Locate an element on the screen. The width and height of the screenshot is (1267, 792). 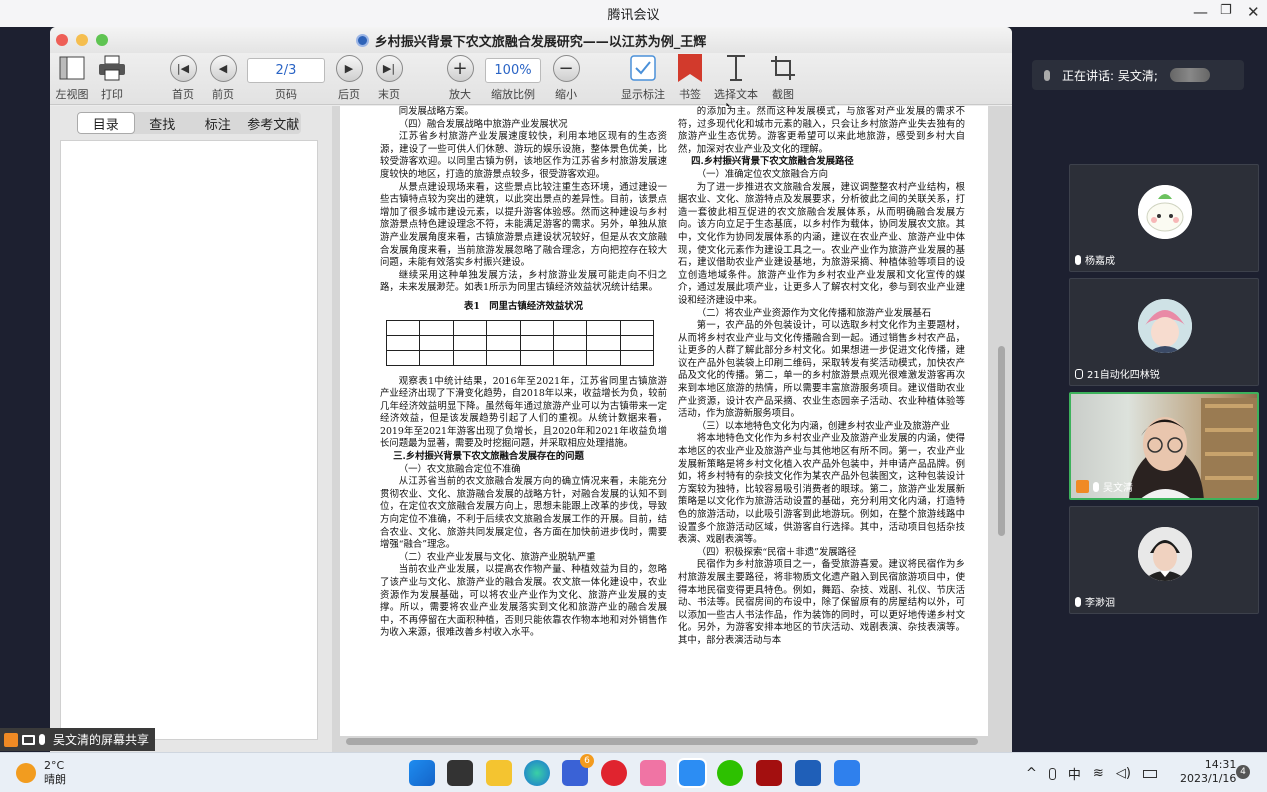
bilibili-icon is located at coordinates (653, 773).